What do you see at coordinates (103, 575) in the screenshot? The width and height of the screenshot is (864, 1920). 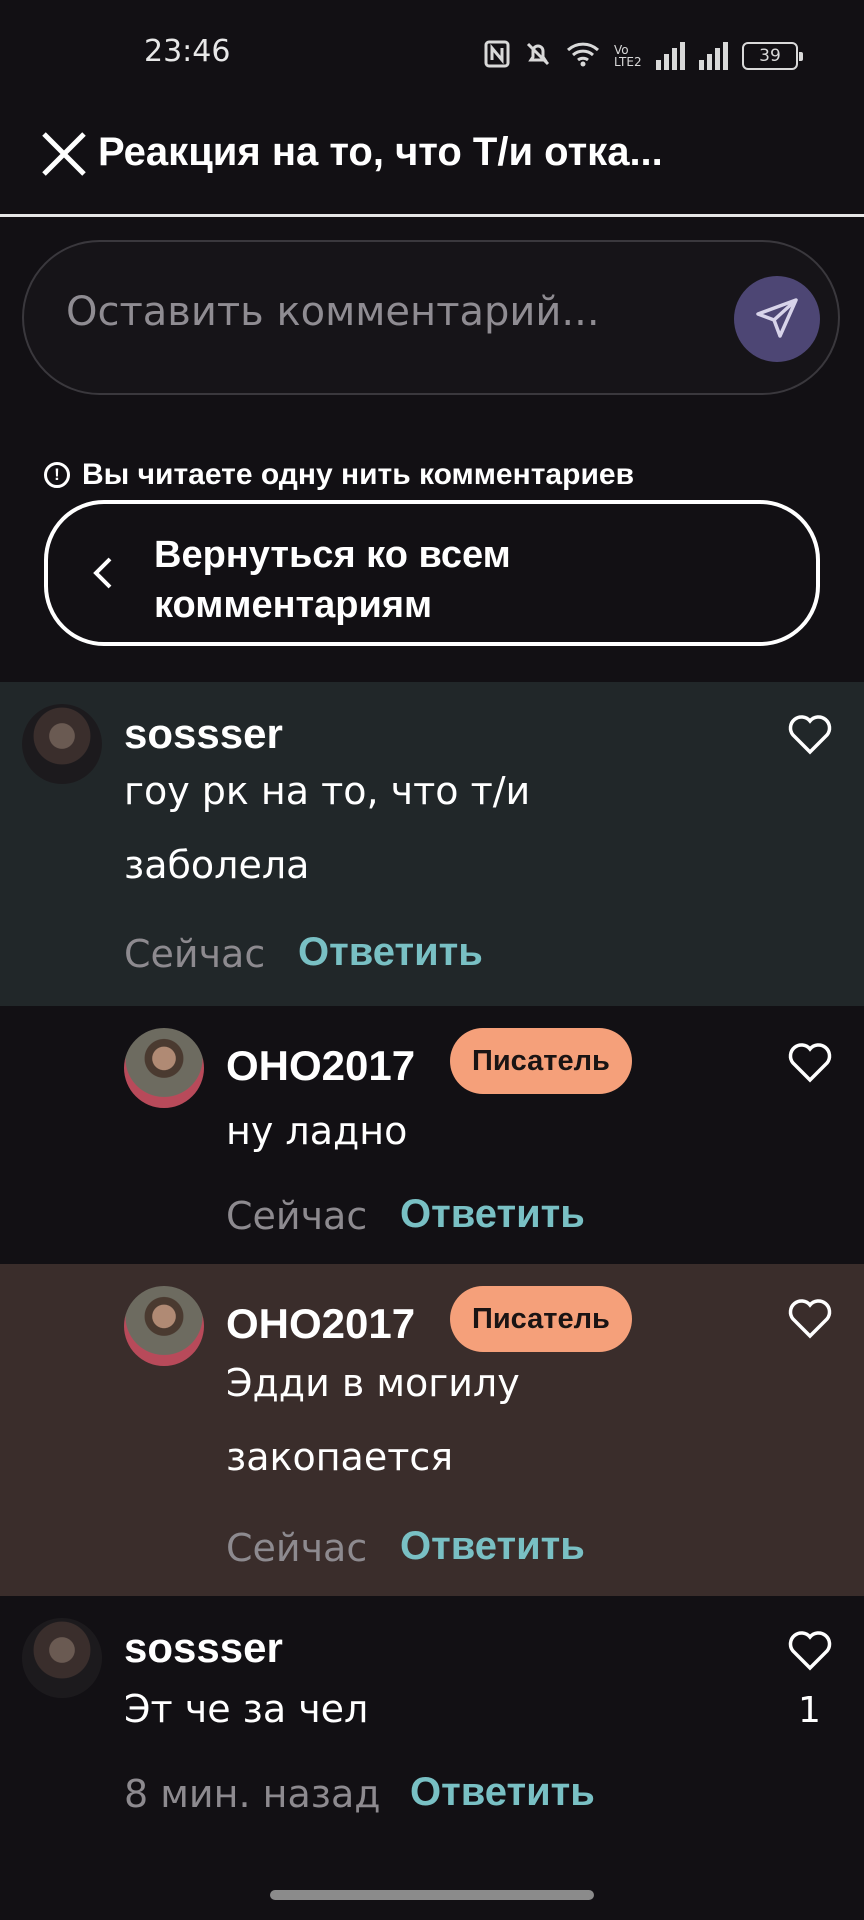 I see `chevron-left-icon` at bounding box center [103, 575].